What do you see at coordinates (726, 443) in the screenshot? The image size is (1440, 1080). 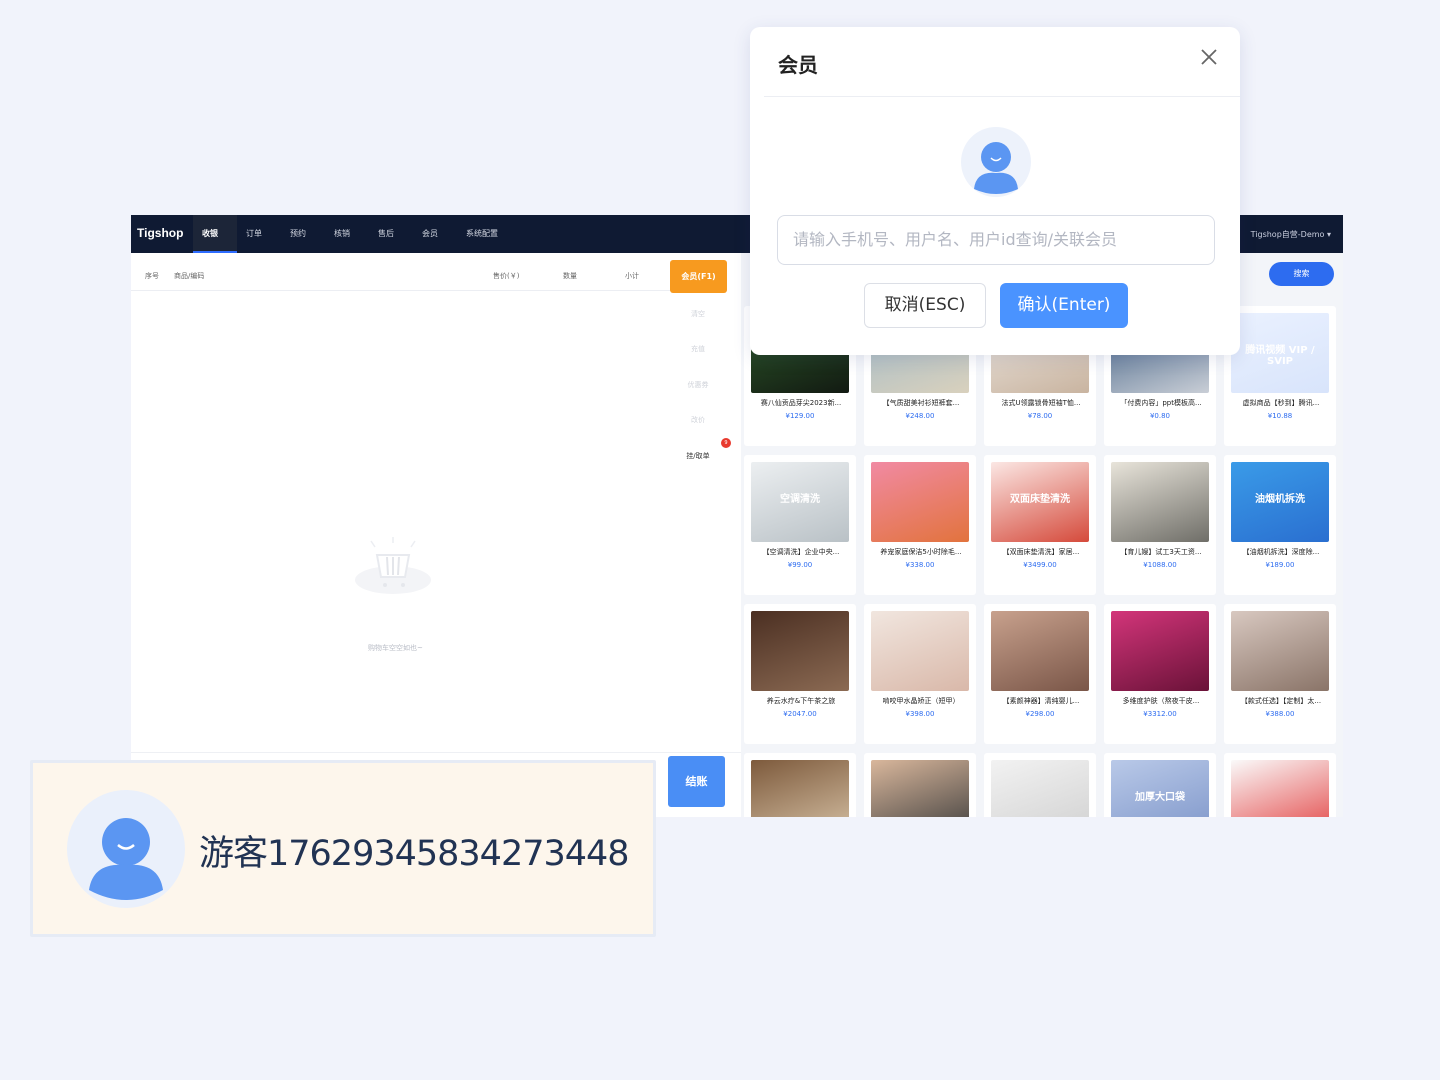 I see `hold-count-badge: 9` at bounding box center [726, 443].